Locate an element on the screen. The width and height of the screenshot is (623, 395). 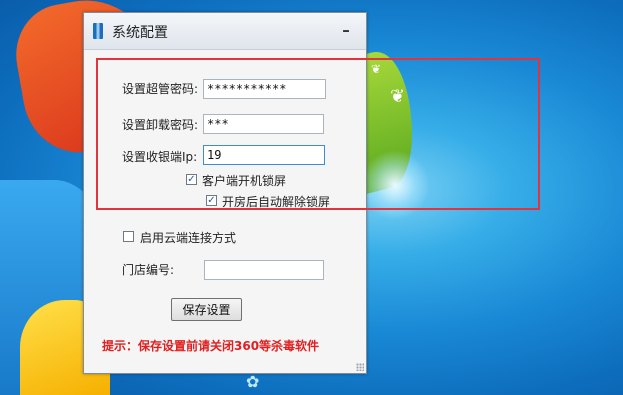
uninstall-password-label: 设置卸载密码: is located at coordinates (160, 125).